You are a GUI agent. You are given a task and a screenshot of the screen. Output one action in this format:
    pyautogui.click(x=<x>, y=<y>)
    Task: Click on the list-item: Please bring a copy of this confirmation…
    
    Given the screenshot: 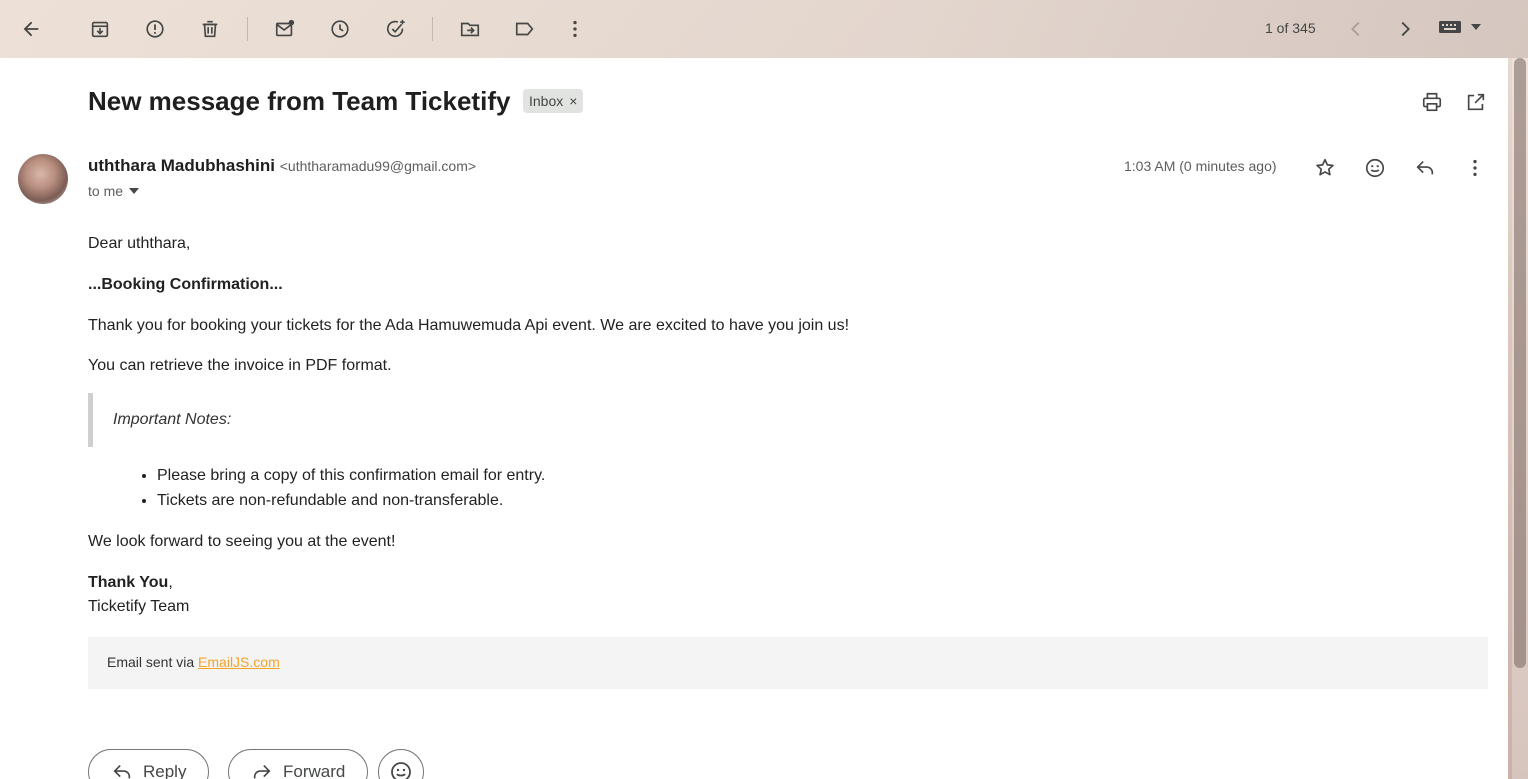 What is the action you would take?
    pyautogui.click(x=351, y=475)
    